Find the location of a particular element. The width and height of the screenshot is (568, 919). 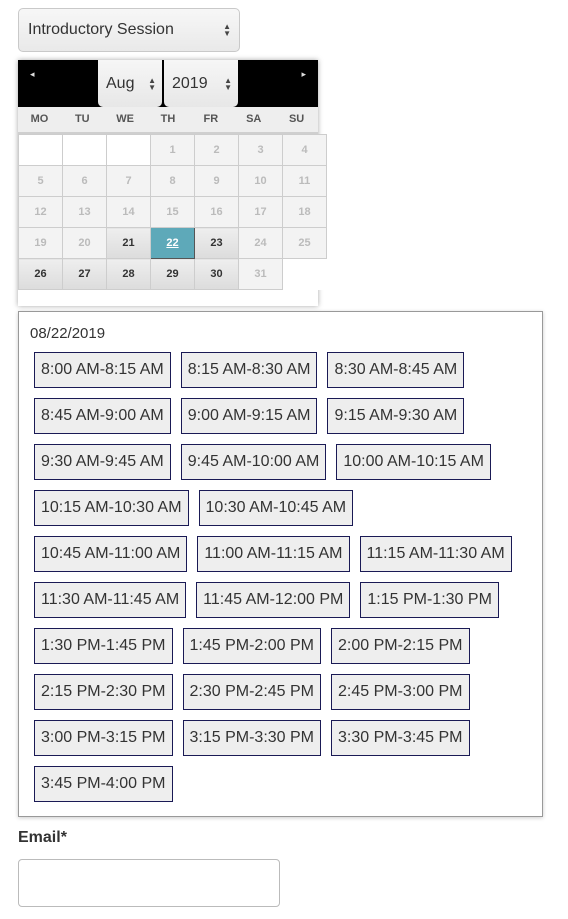

time-slot-button: 3:45 PM-4:00 PM is located at coordinates (103, 784).